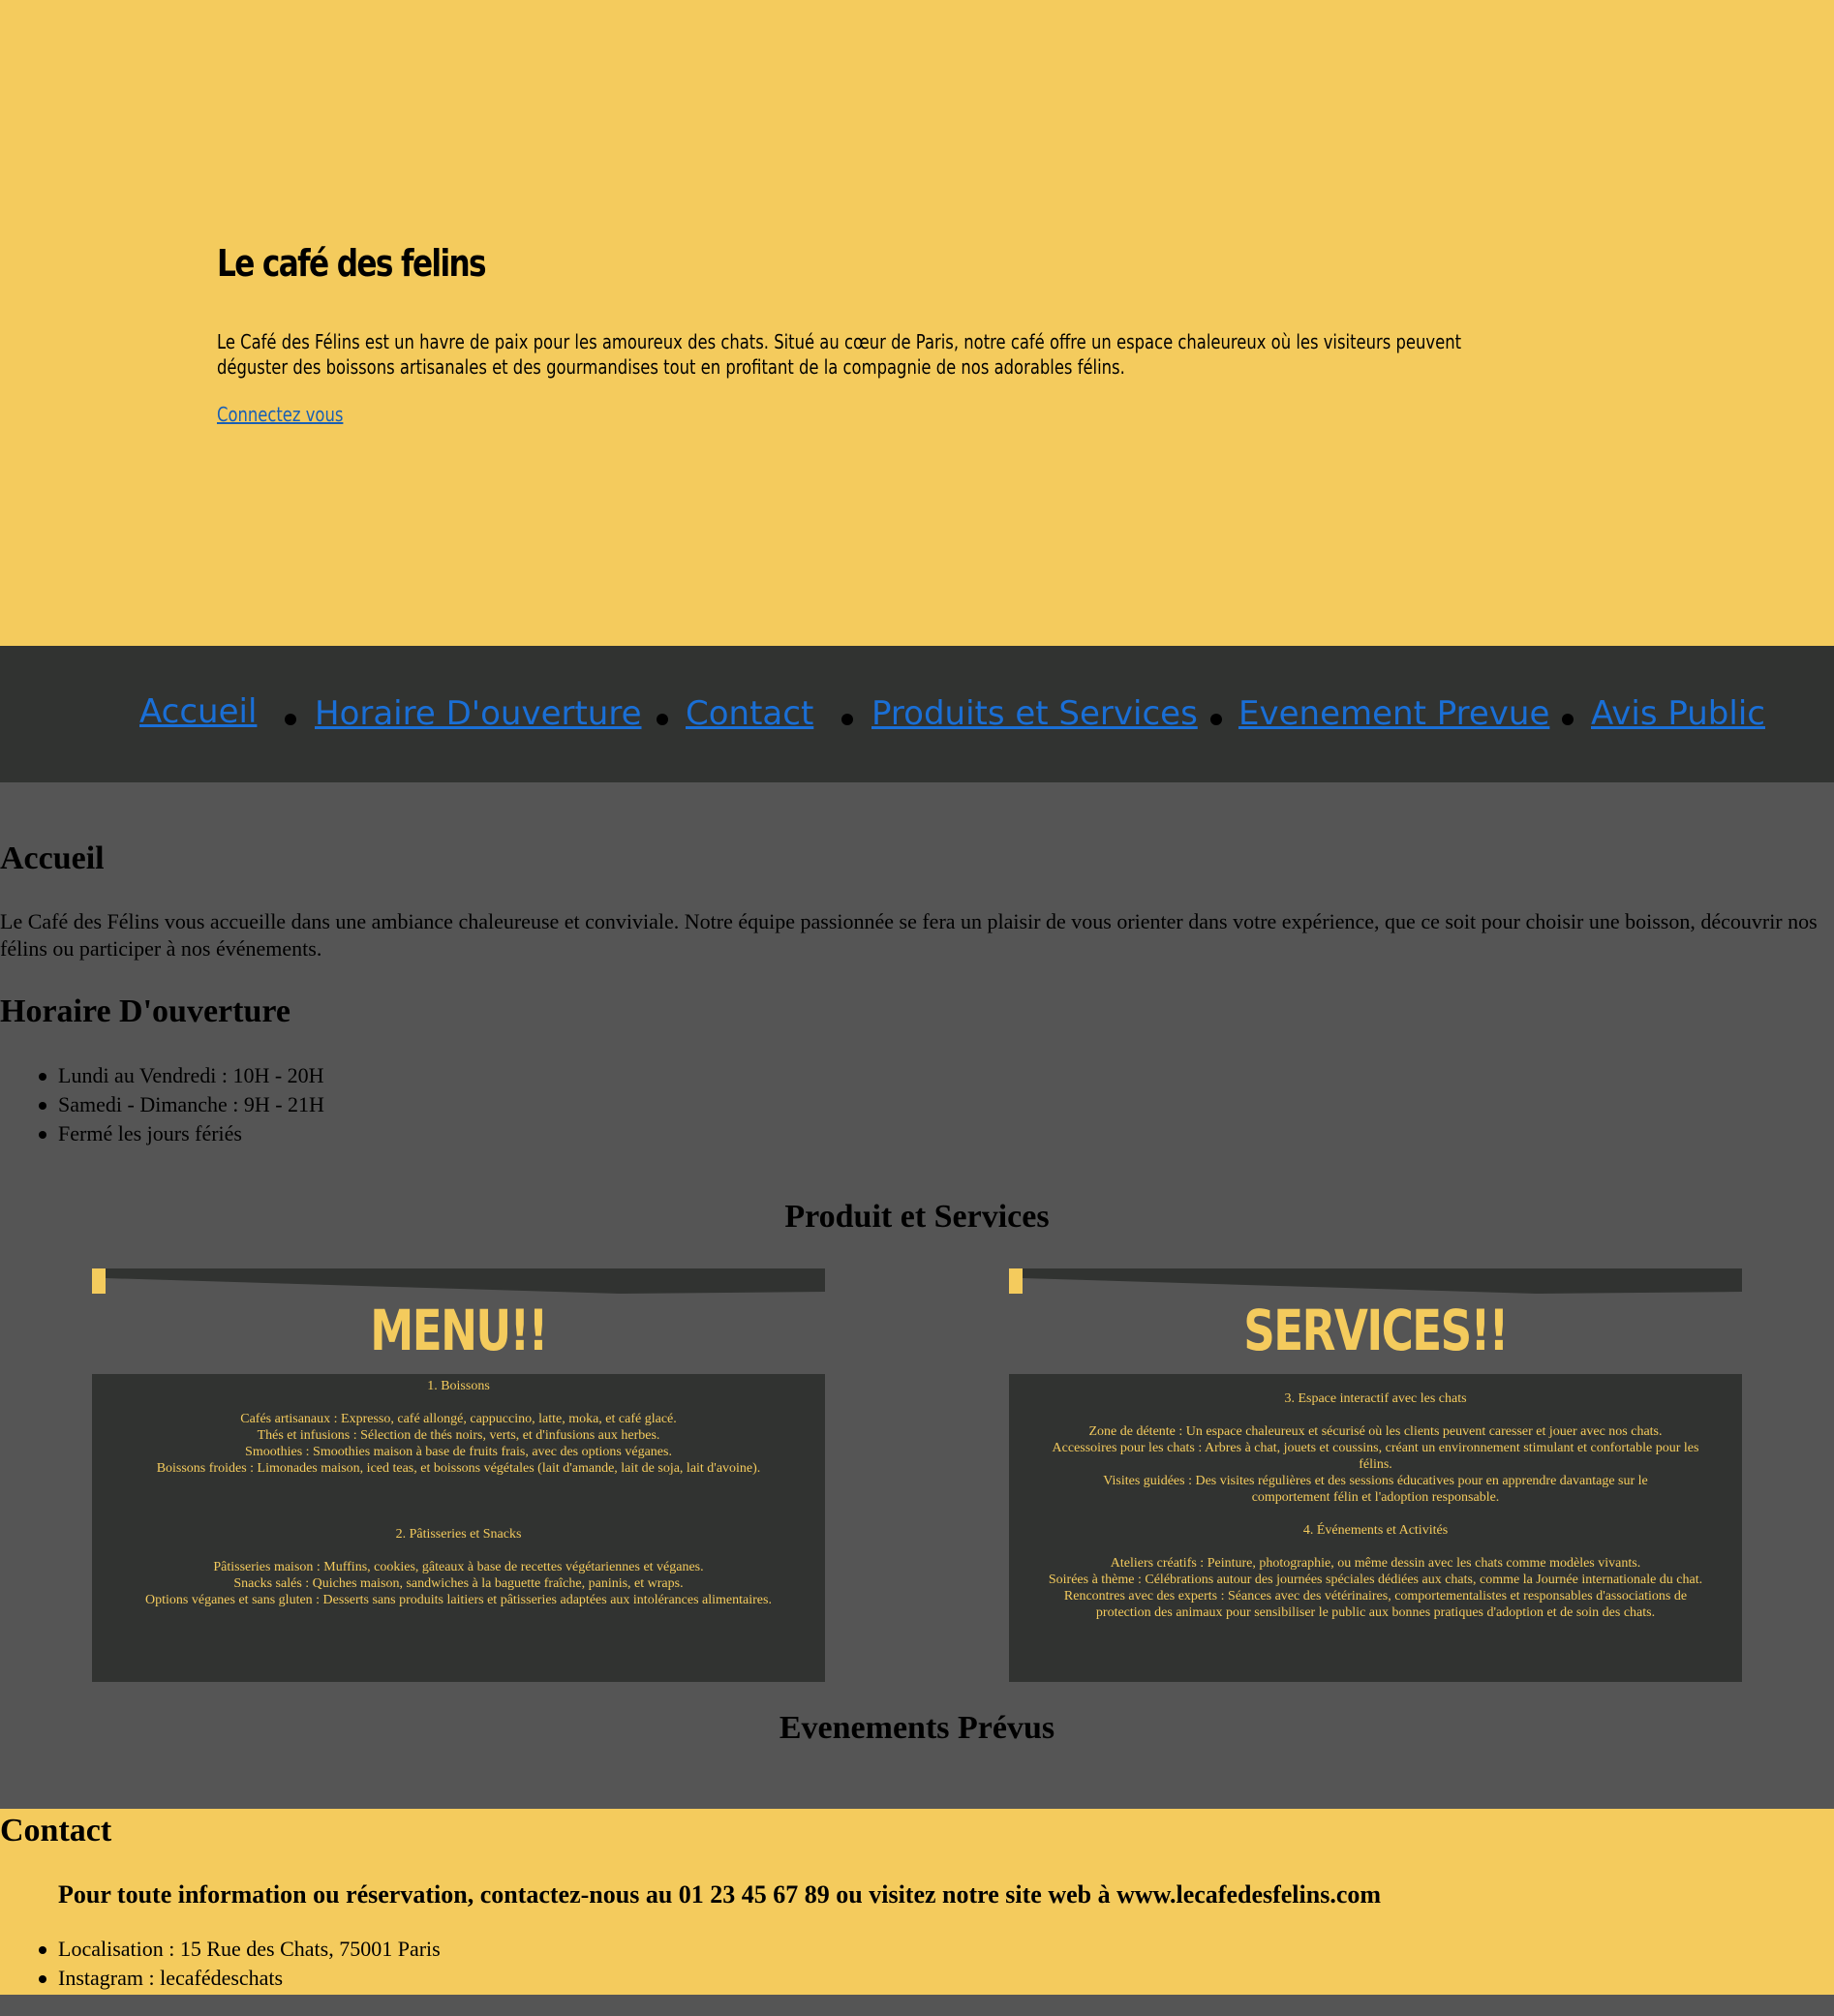 The image size is (1834, 2016). I want to click on list-item: Instagram : lecafédeschats, so click(221, 1979).